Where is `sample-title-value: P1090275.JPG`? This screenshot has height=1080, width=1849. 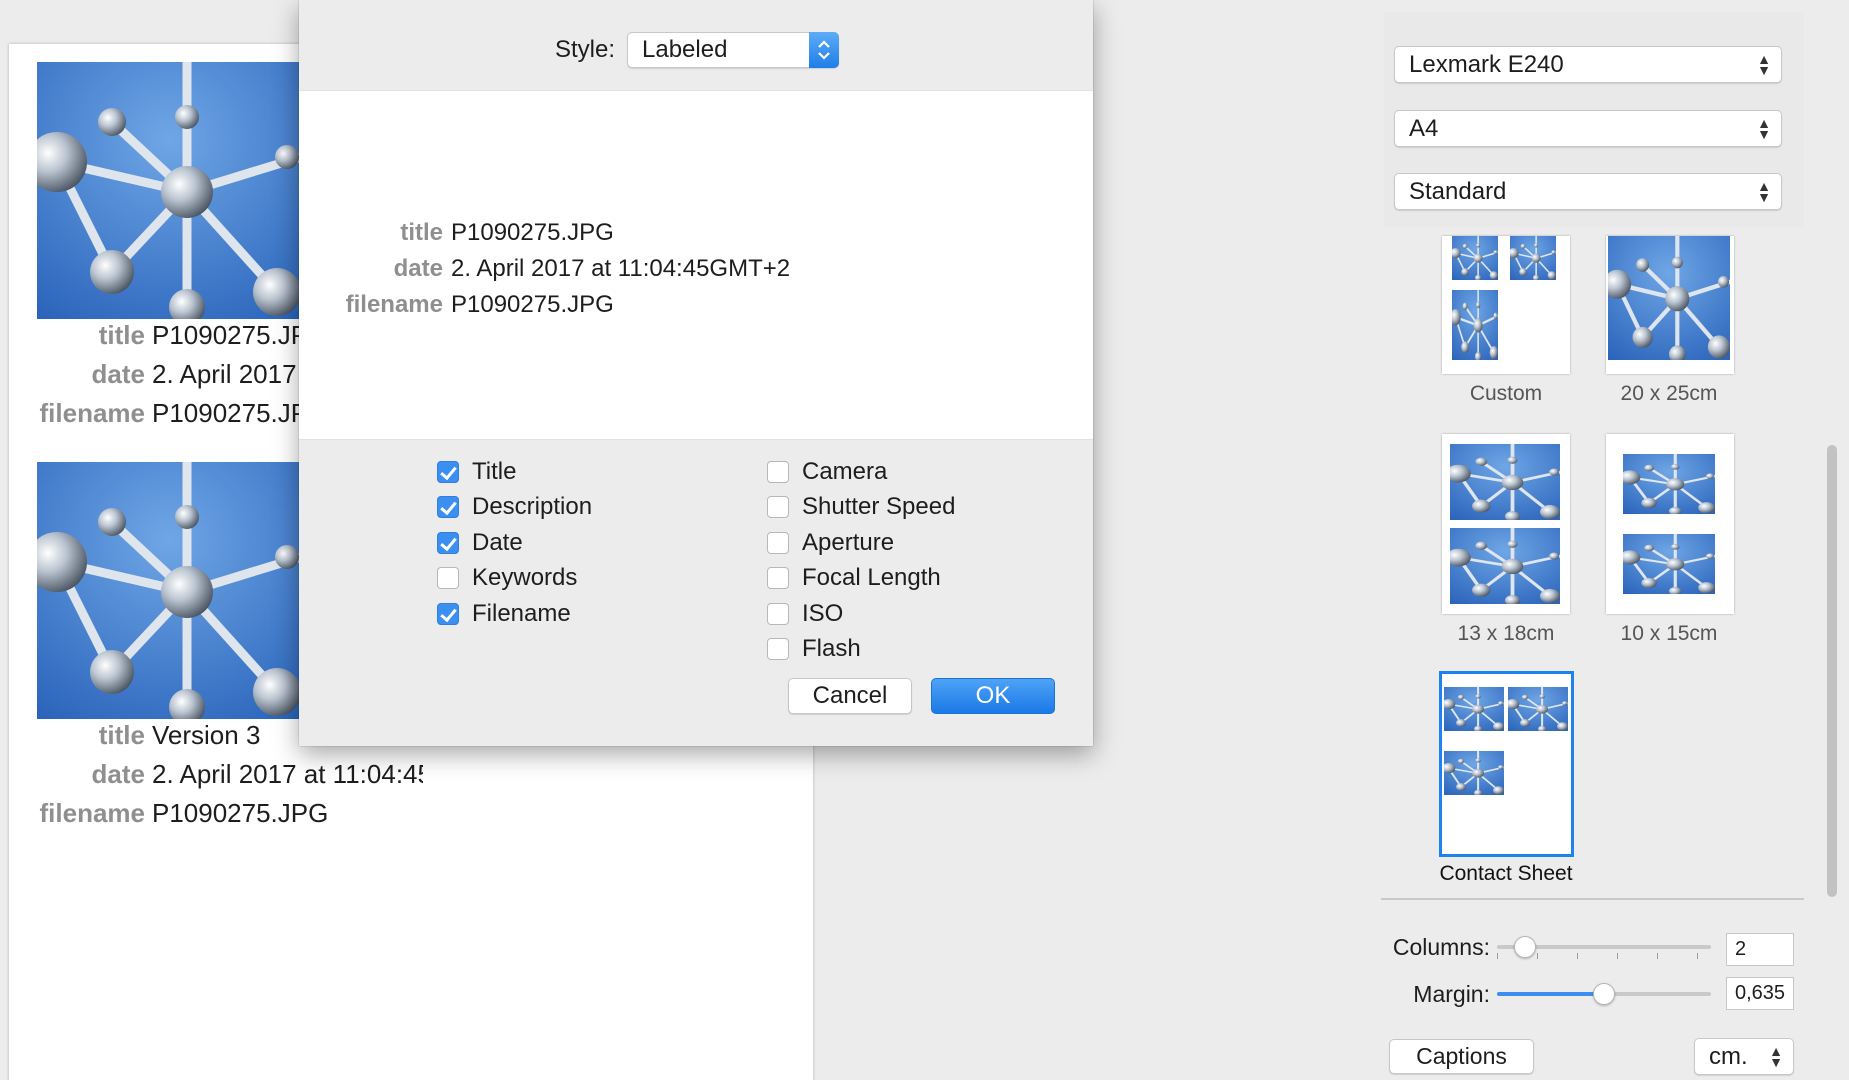 sample-title-value: P1090275.JPG is located at coordinates (532, 232).